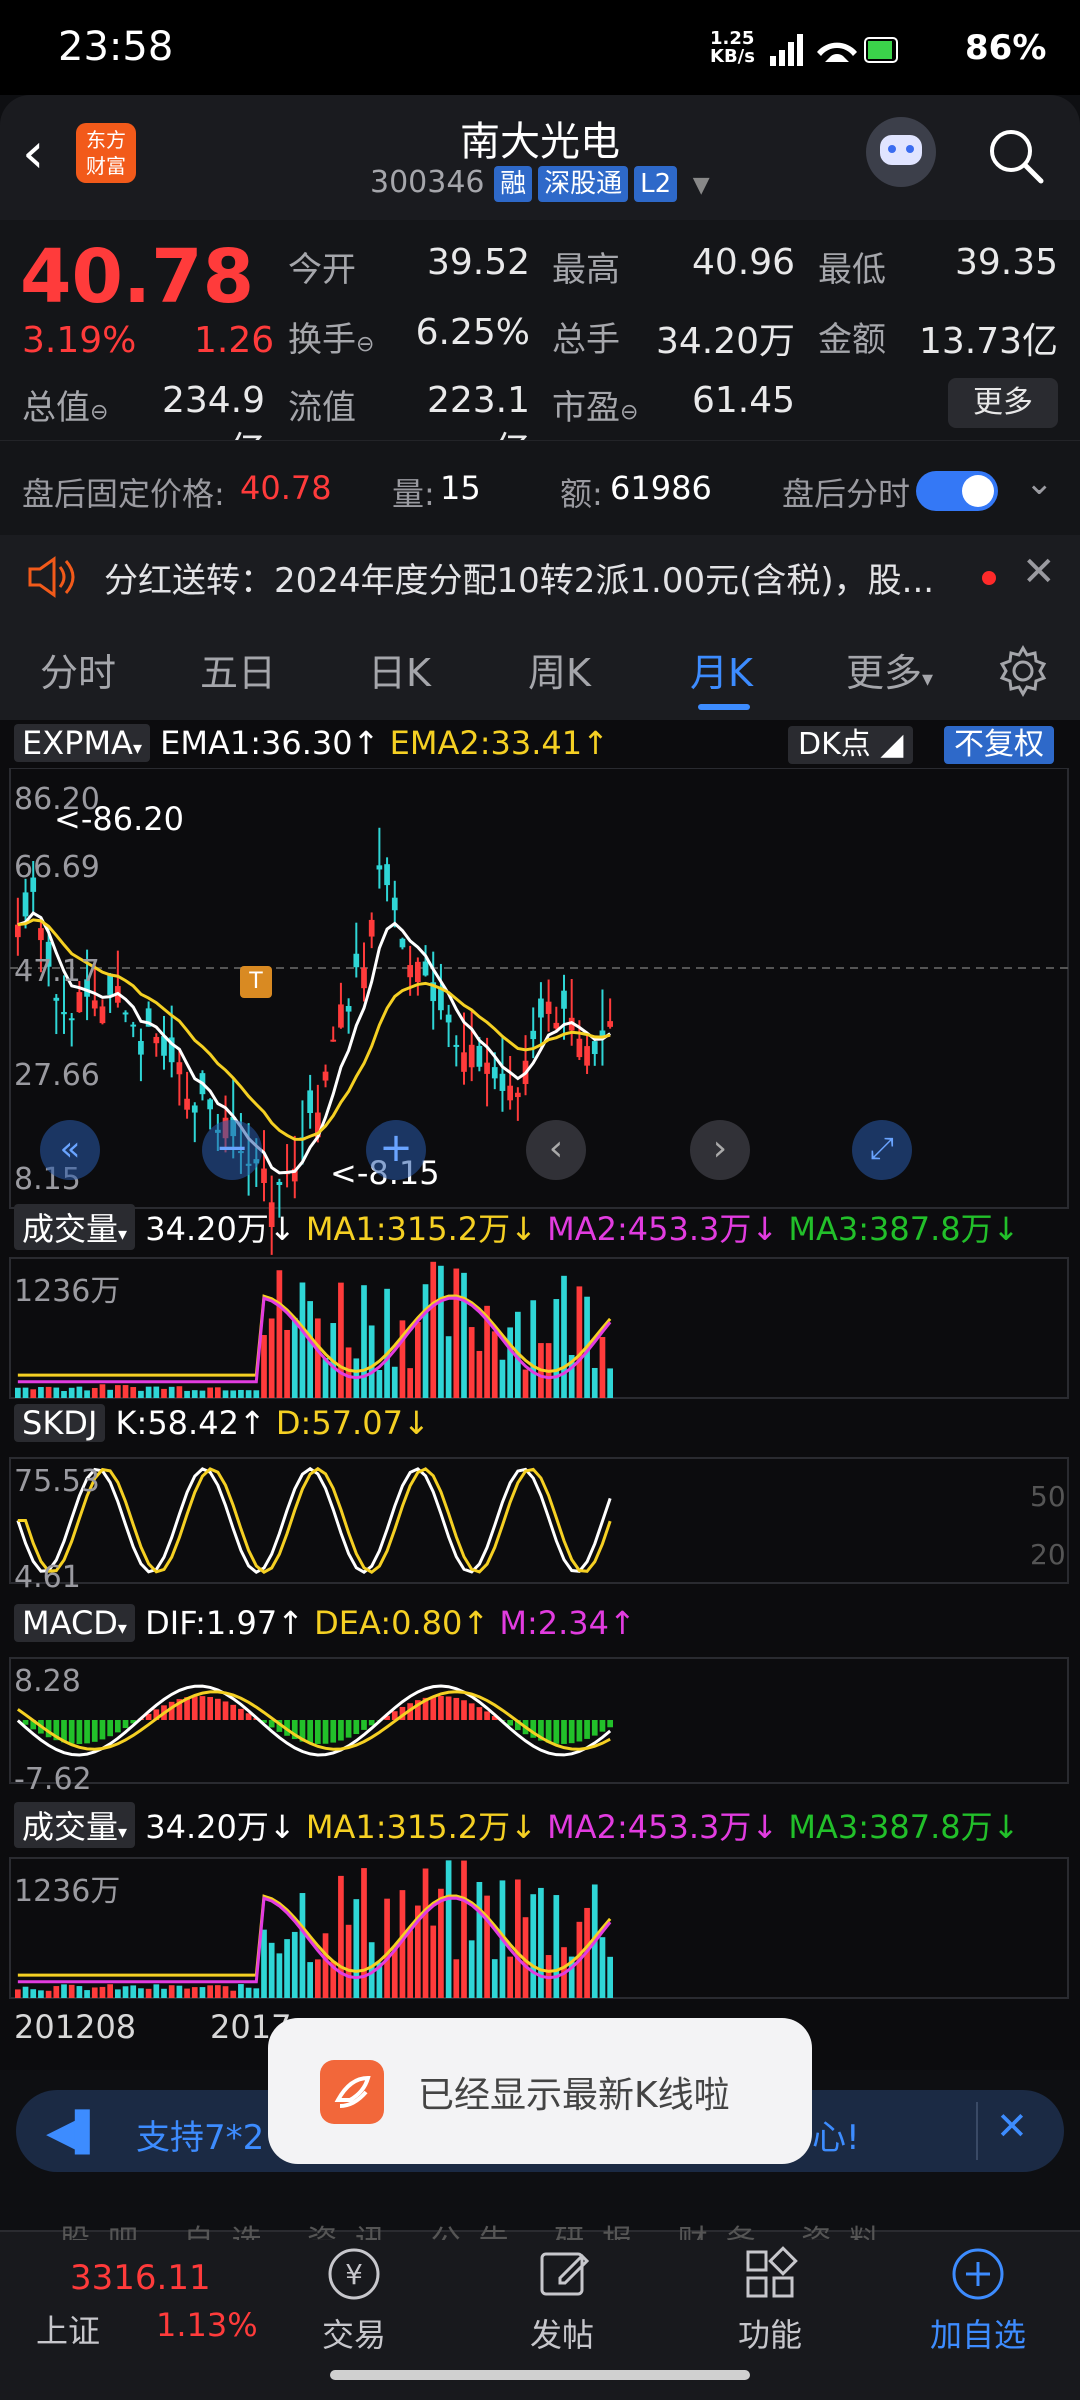 This screenshot has height=2400, width=1080. What do you see at coordinates (513, 184) in the screenshot?
I see `tag-margin: 融` at bounding box center [513, 184].